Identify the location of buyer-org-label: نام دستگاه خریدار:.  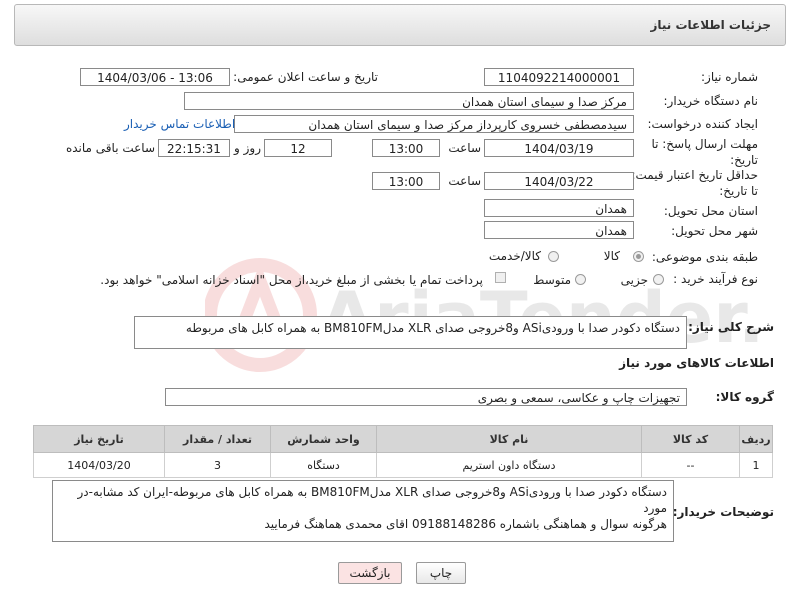
(711, 101).